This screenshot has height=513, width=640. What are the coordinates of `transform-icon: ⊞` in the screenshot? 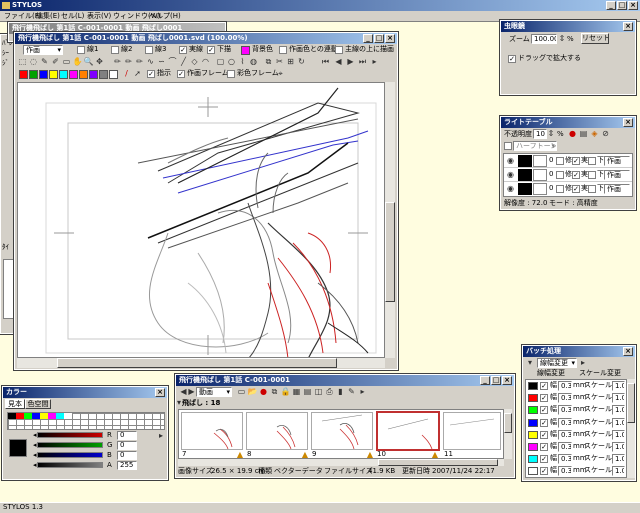 It's located at (290, 62).